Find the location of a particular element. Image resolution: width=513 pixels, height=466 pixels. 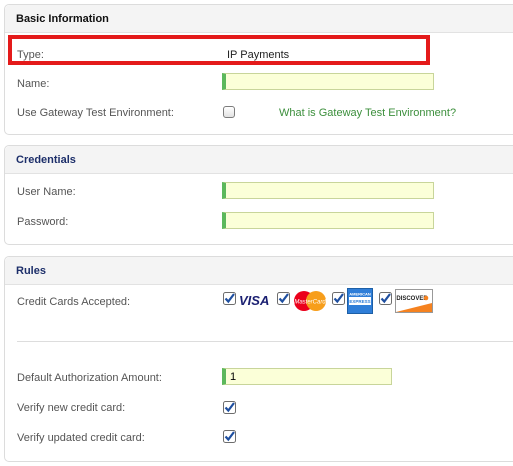

discover-checkbox is located at coordinates (385, 298).